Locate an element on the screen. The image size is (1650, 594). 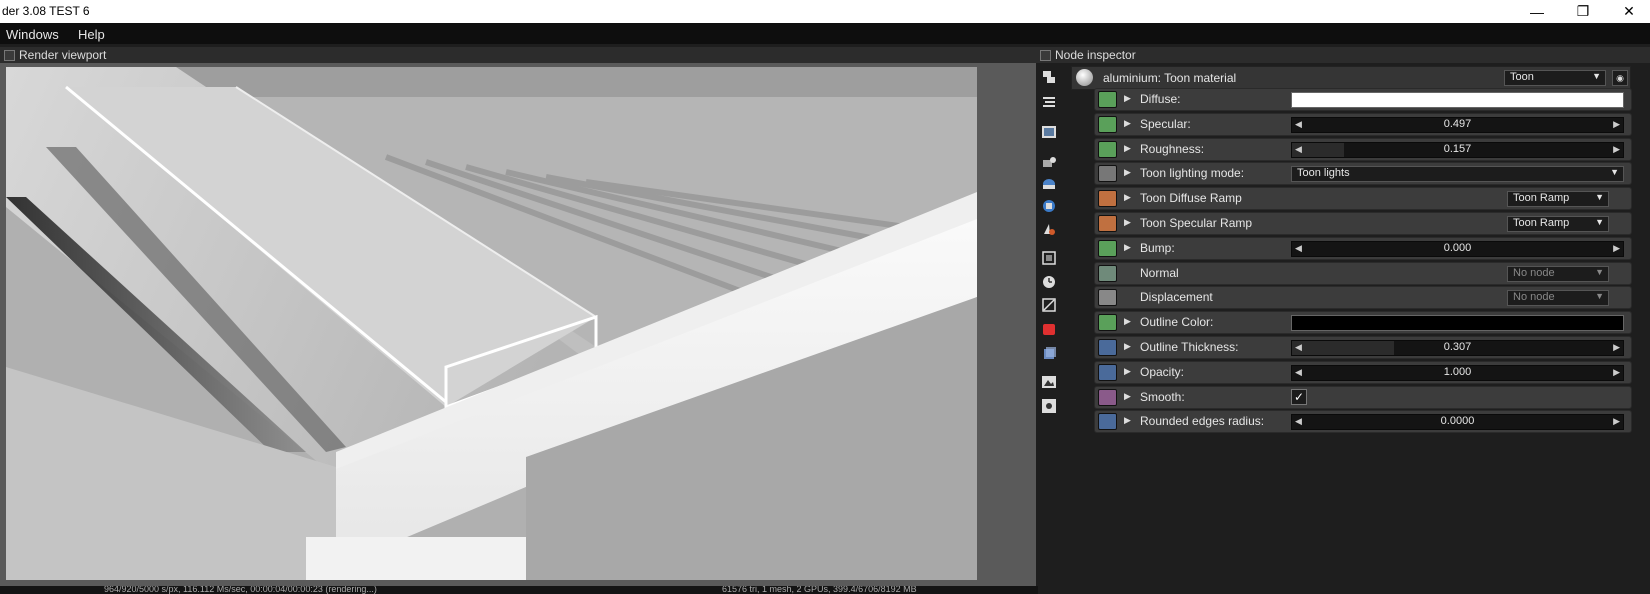
param-row-rounded-edges-radius: ▶ Rounded edges radius: ◀ 0.0000 ▶ is located at coordinates (1363, 421).